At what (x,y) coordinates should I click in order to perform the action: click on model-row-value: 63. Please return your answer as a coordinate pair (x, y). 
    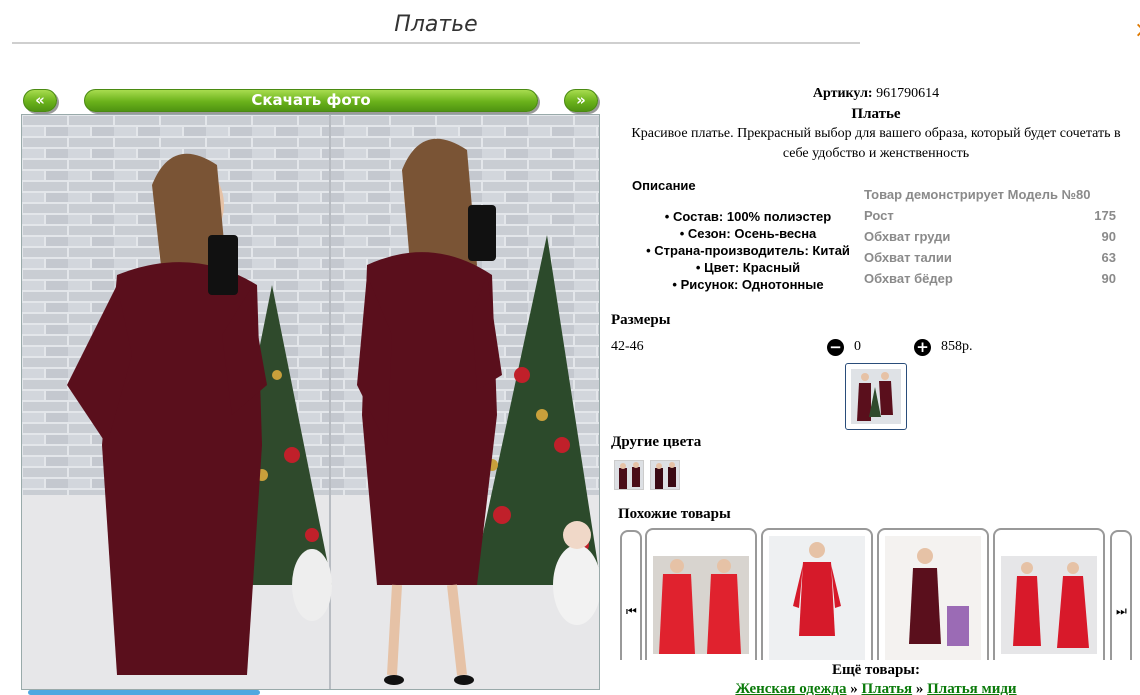
    Looking at the image, I should click on (1108, 257).